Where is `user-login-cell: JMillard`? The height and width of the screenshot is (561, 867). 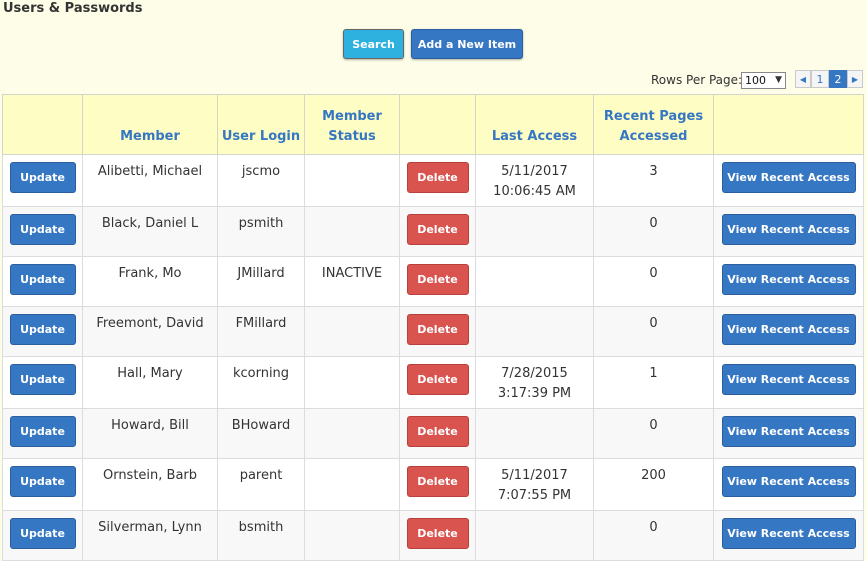
user-login-cell: JMillard is located at coordinates (261, 281).